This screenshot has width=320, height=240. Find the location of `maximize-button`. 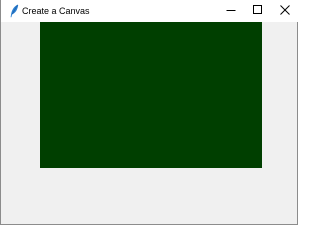

maximize-button is located at coordinates (258, 11).